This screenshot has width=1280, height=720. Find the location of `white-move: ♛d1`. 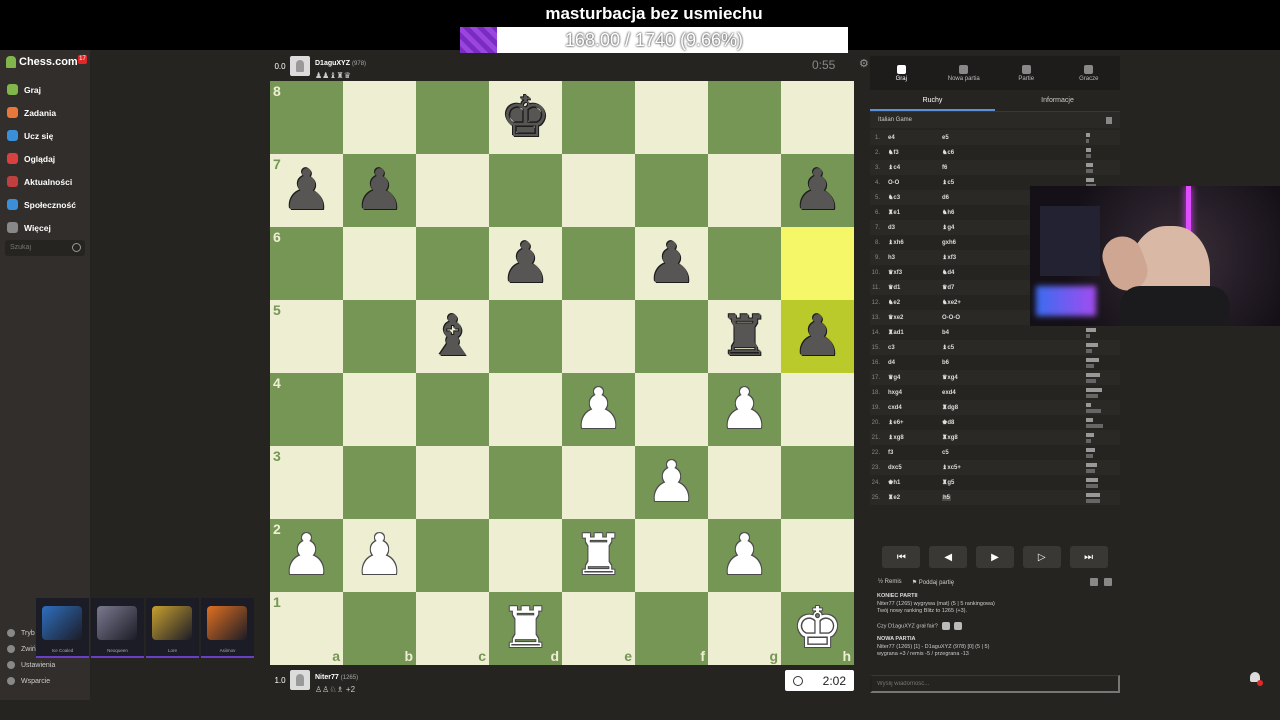

white-move: ♛d1 is located at coordinates (915, 287).